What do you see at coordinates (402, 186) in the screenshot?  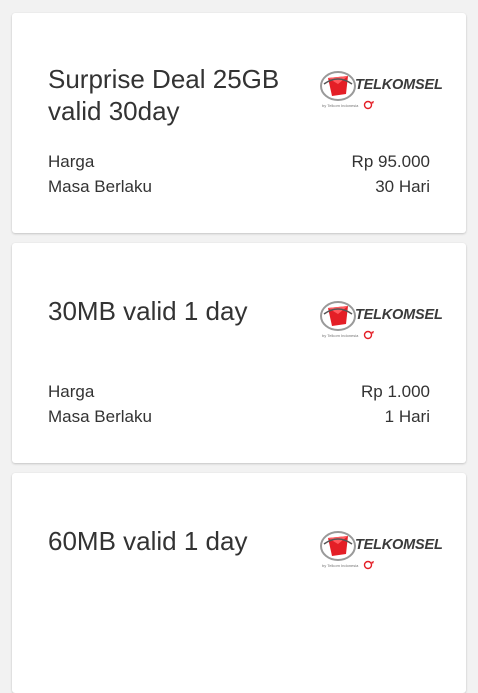 I see `validity-value: 30 Hari` at bounding box center [402, 186].